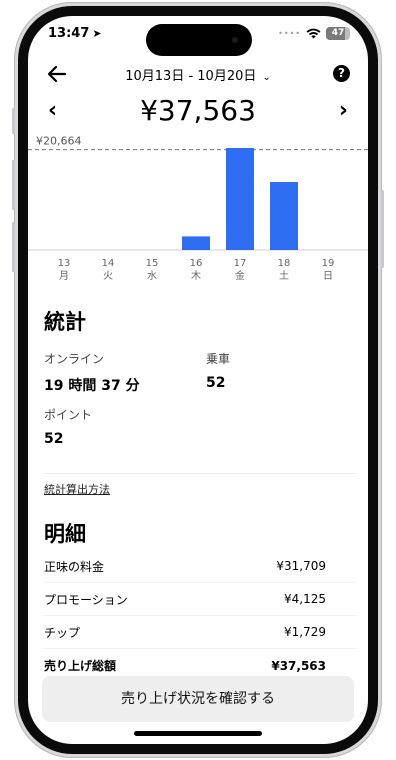 The image size is (396, 760). What do you see at coordinates (69, 33) in the screenshot?
I see `status-time-text: 13:47` at bounding box center [69, 33].